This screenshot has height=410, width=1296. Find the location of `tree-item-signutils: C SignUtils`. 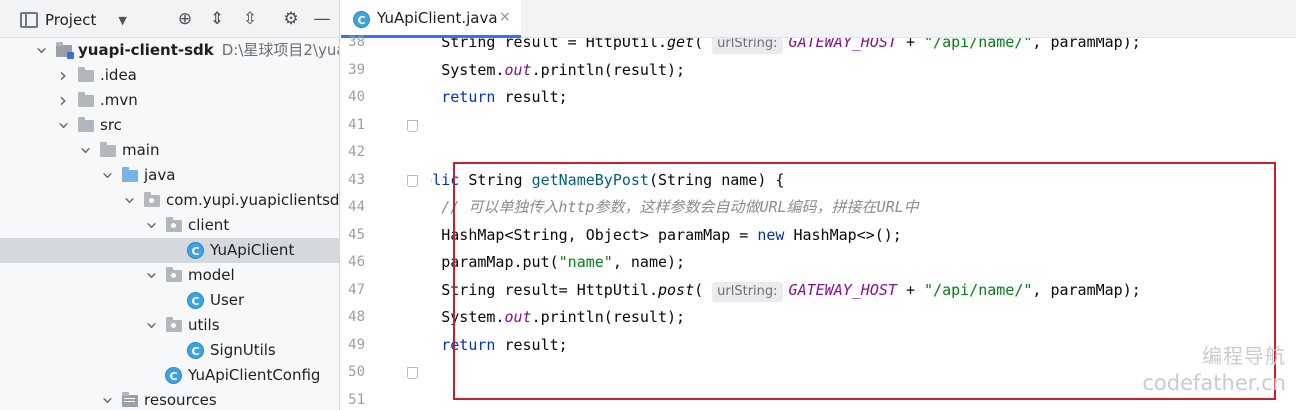

tree-item-signutils: C SignUtils is located at coordinates (169, 350).